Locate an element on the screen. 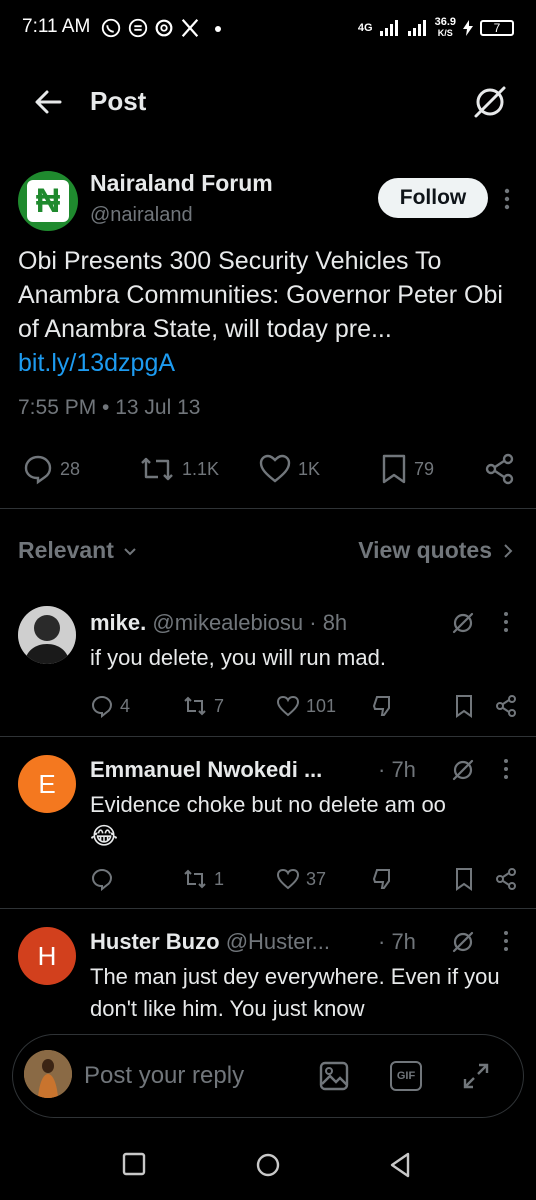  battery-level: 7 is located at coordinates (497, 28).